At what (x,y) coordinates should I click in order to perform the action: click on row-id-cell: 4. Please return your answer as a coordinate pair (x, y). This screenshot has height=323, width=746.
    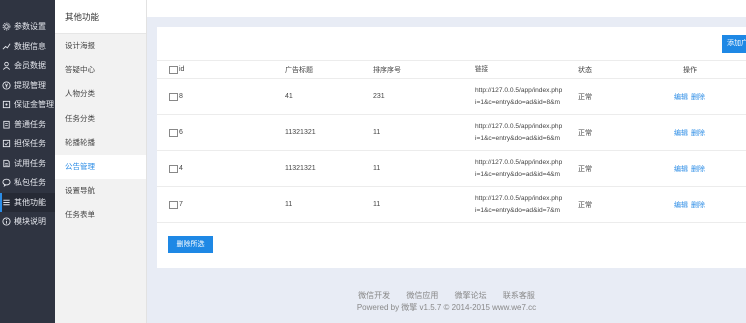
    Looking at the image, I should click on (176, 168).